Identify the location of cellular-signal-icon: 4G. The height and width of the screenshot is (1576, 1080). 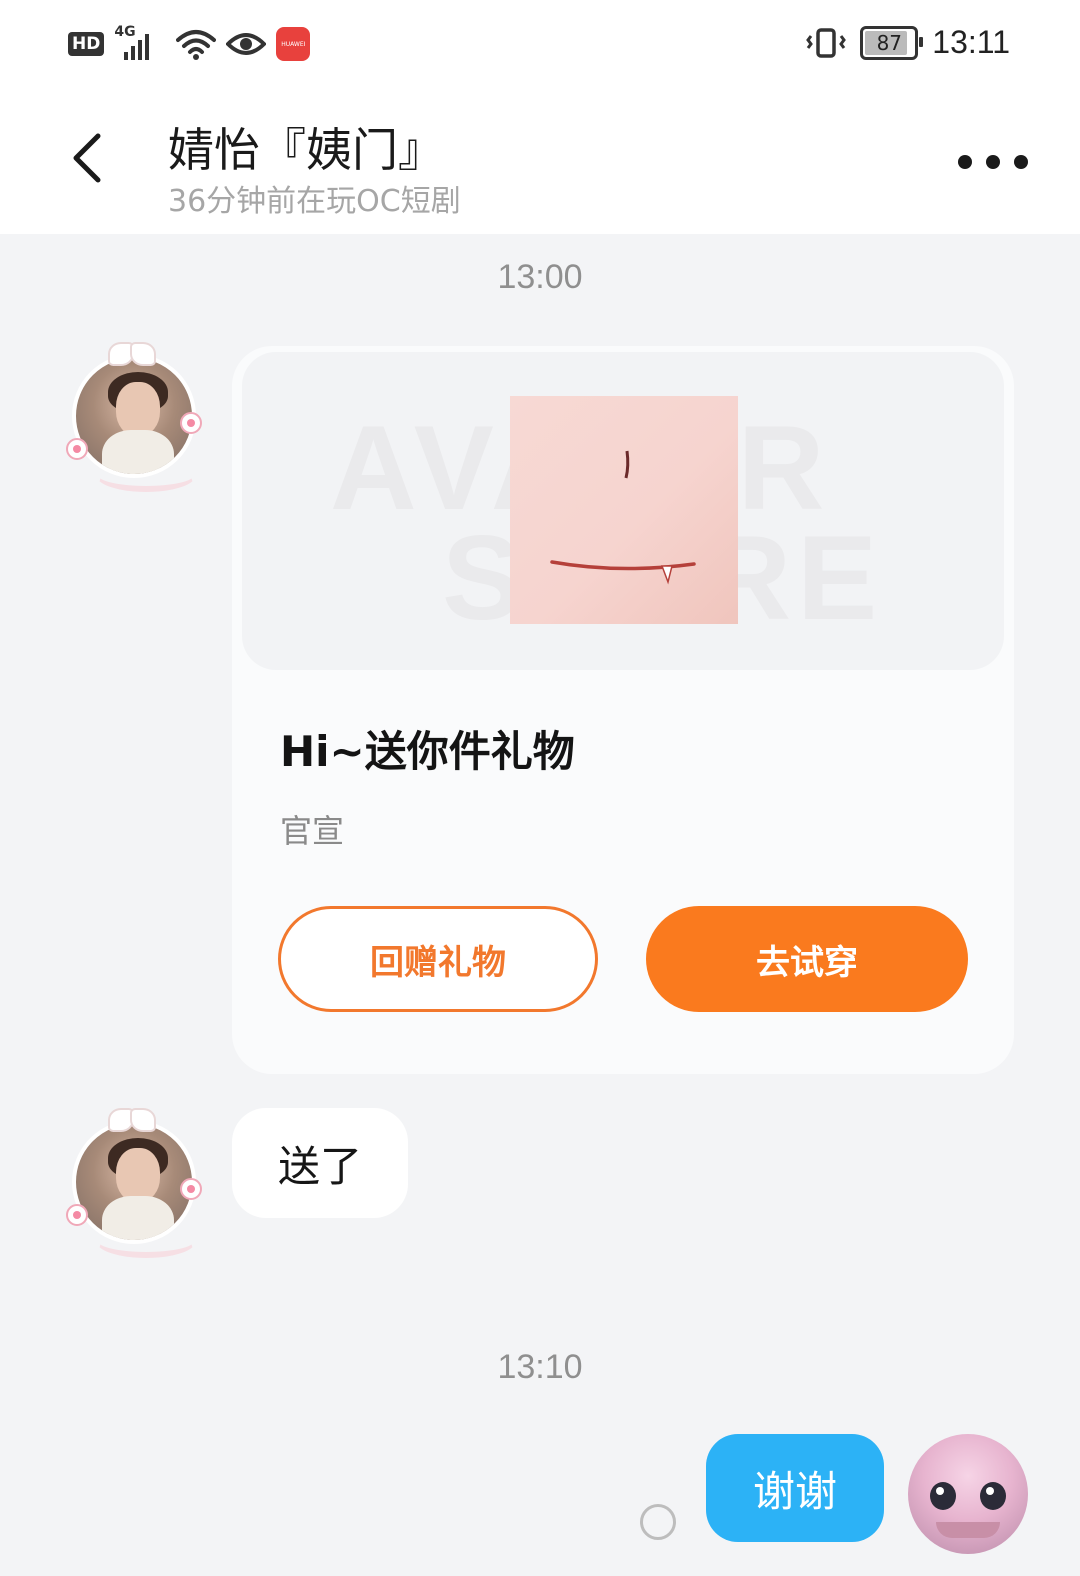
(140, 43).